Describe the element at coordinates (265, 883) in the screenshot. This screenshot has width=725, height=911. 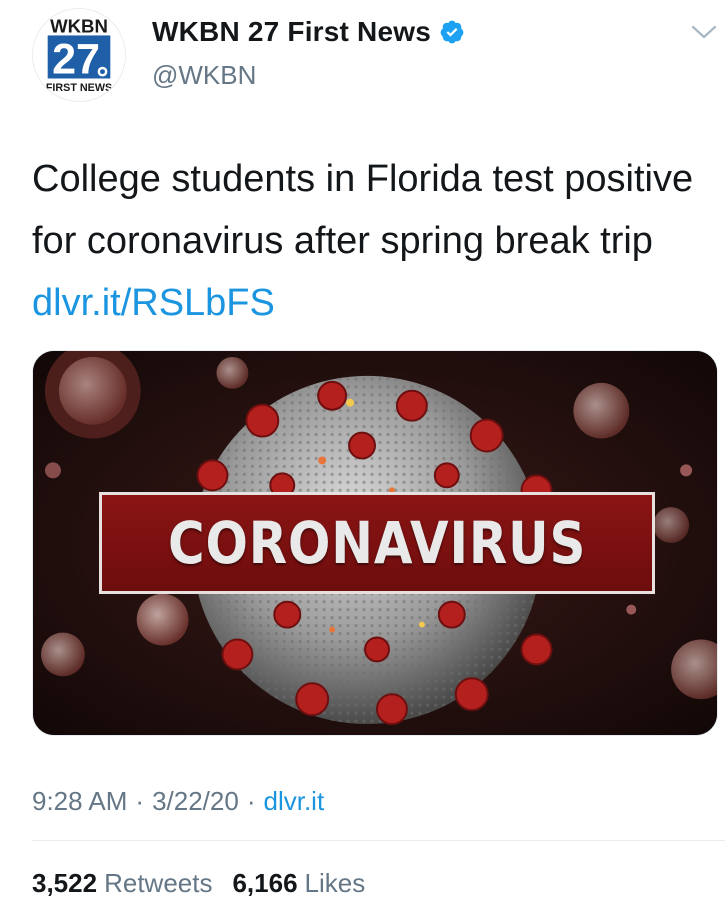
I see `likes-count: 6,166` at that location.